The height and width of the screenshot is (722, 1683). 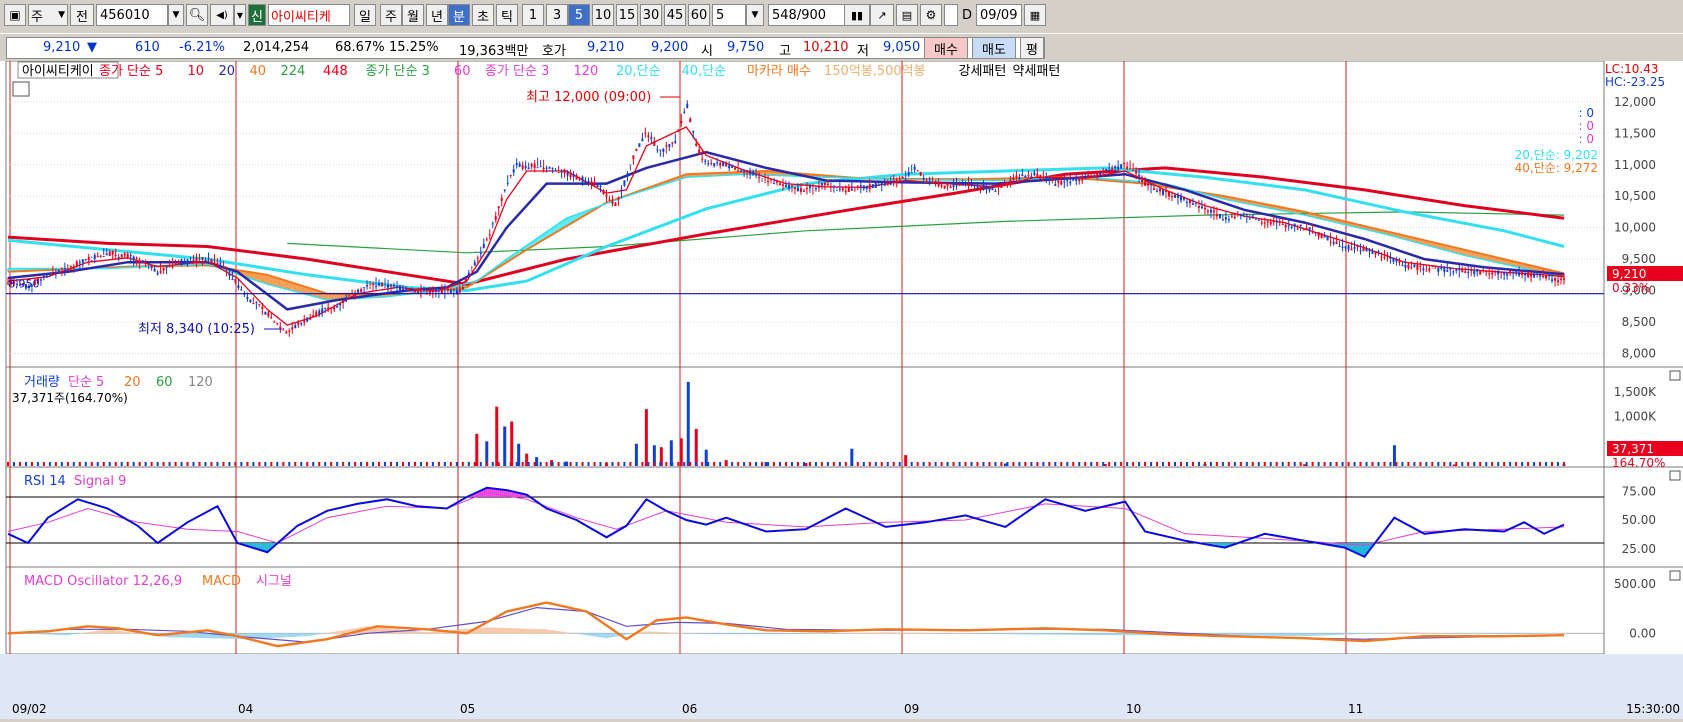 What do you see at coordinates (533, 15) in the screenshot?
I see `minute-button-1: 1` at bounding box center [533, 15].